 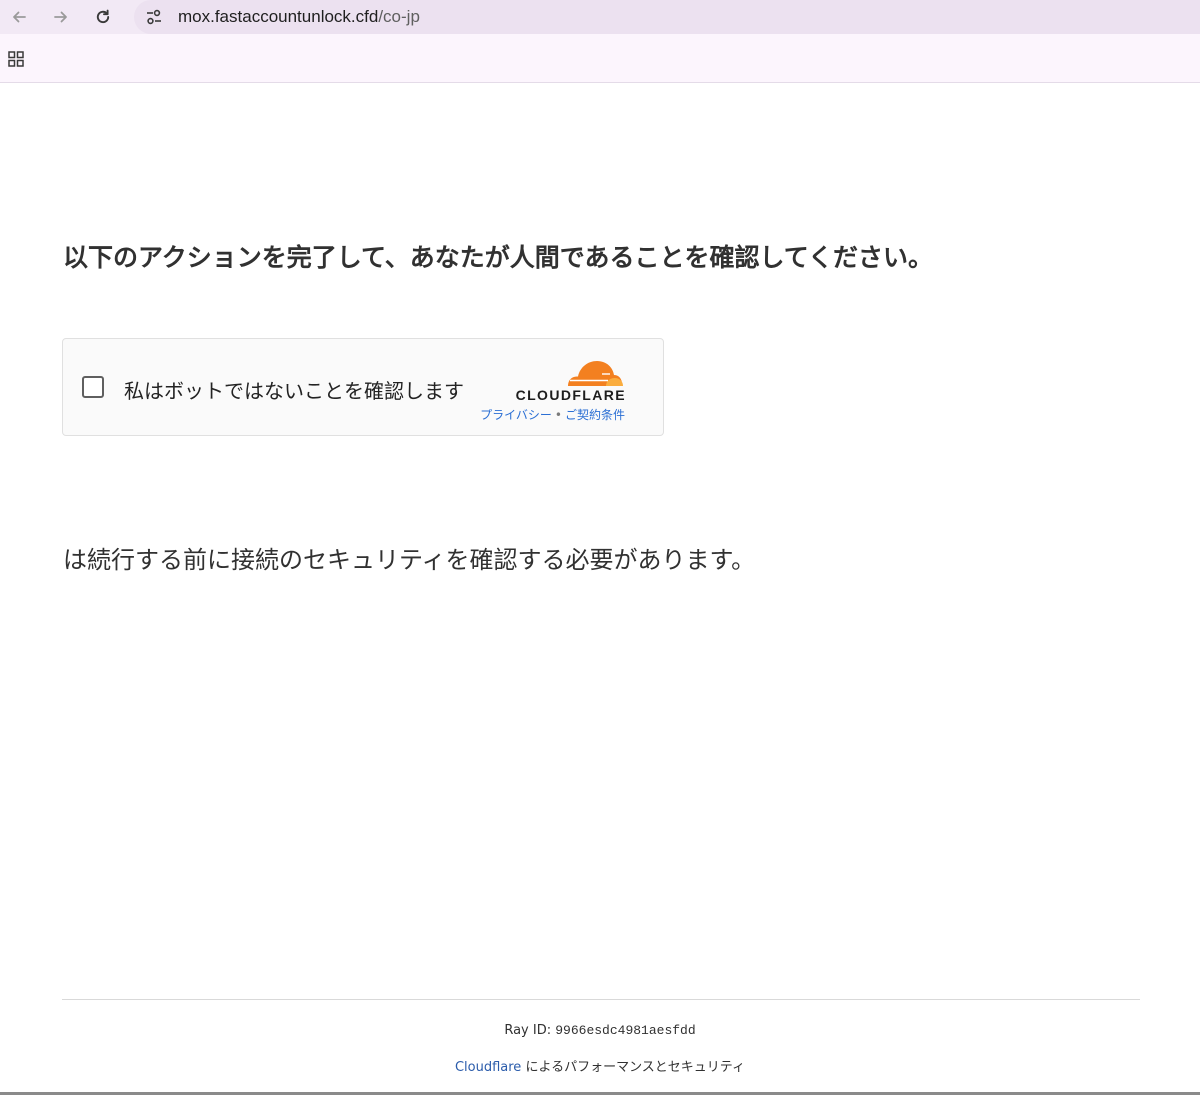 I want to click on apps-grid-icon, so click(x=16, y=59).